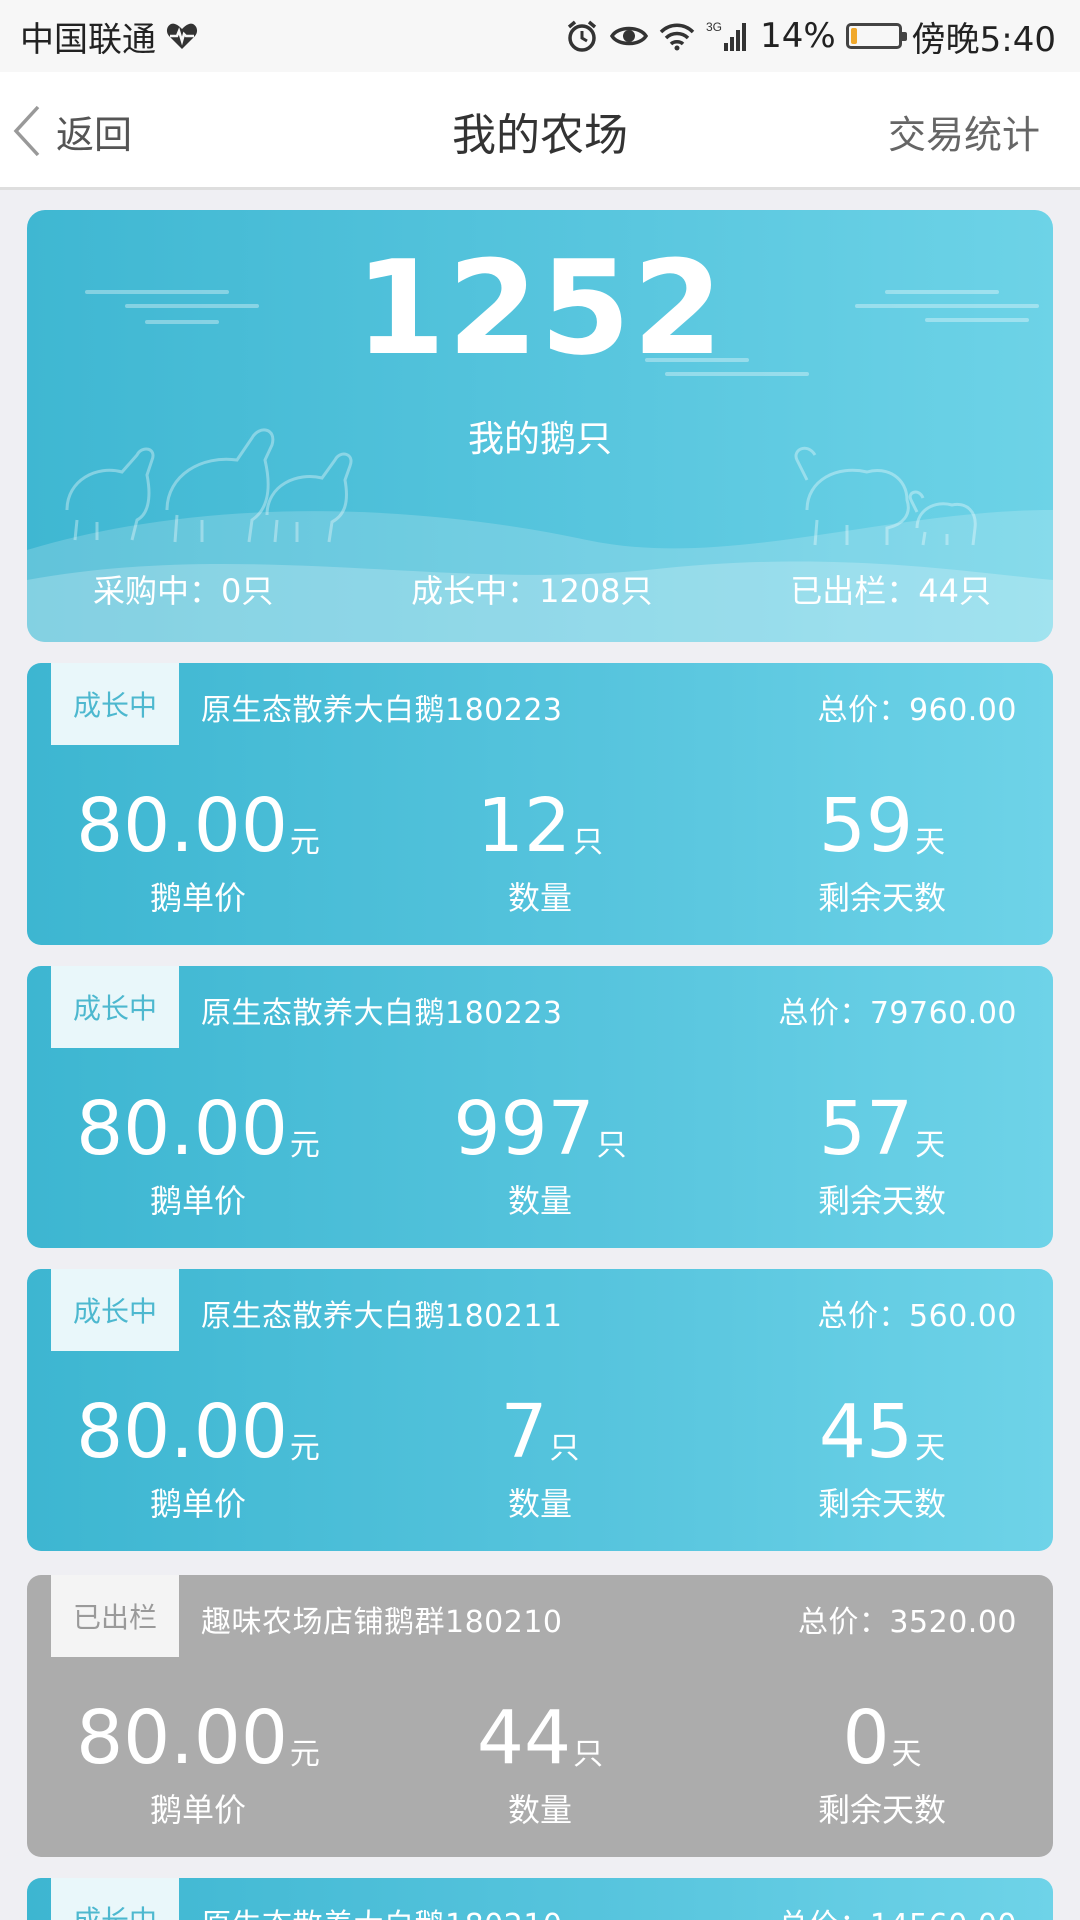 This screenshot has height=1920, width=1080. Describe the element at coordinates (182, 36) in the screenshot. I see `heart-pulse-icon` at that location.